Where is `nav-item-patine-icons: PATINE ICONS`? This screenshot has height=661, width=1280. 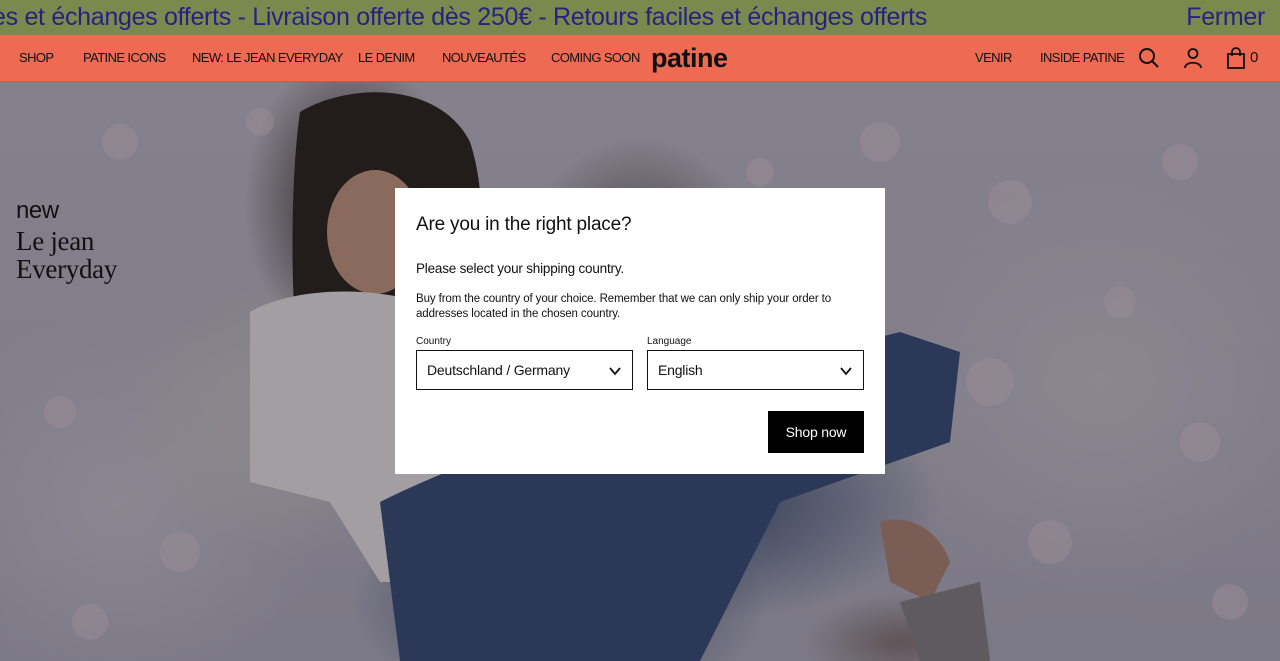
nav-item-patine-icons: PATINE ICONS is located at coordinates (124, 57).